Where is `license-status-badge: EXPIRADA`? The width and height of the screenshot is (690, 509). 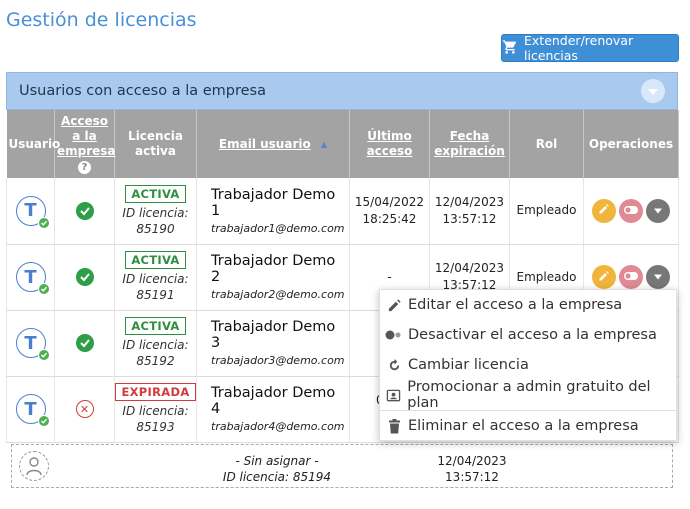
license-status-badge: EXPIRADA is located at coordinates (155, 392).